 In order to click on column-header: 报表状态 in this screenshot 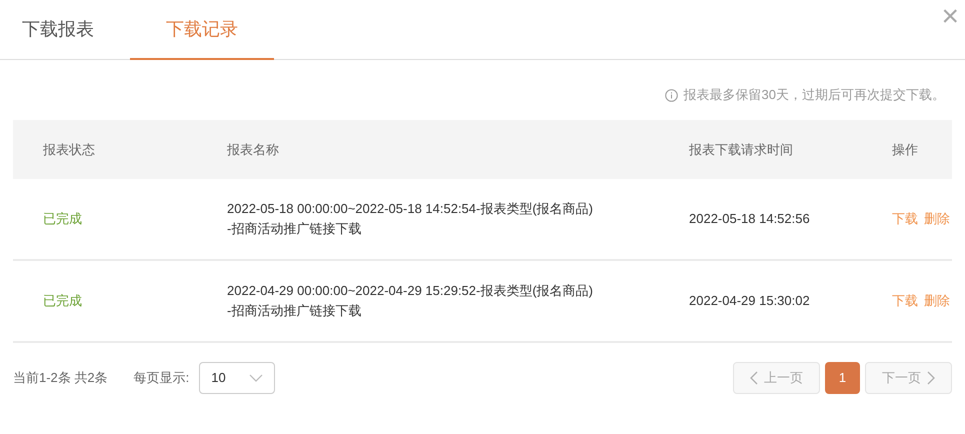, I will do `click(69, 149)`.